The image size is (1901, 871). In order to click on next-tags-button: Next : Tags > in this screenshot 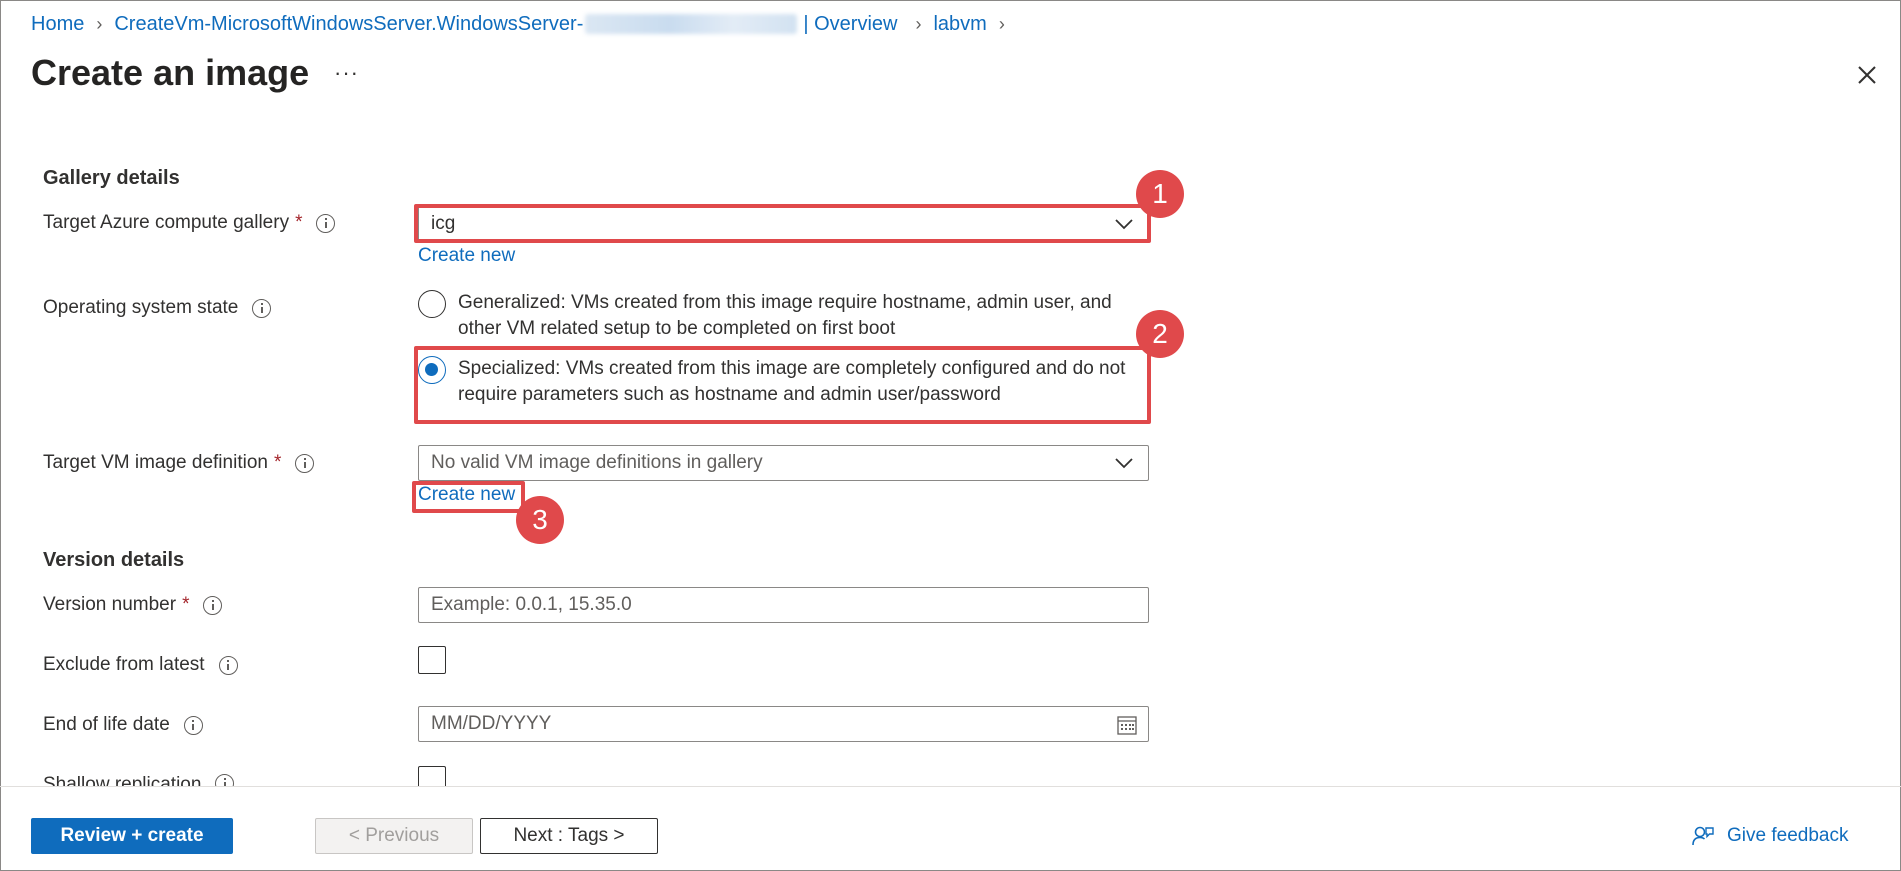, I will do `click(569, 836)`.